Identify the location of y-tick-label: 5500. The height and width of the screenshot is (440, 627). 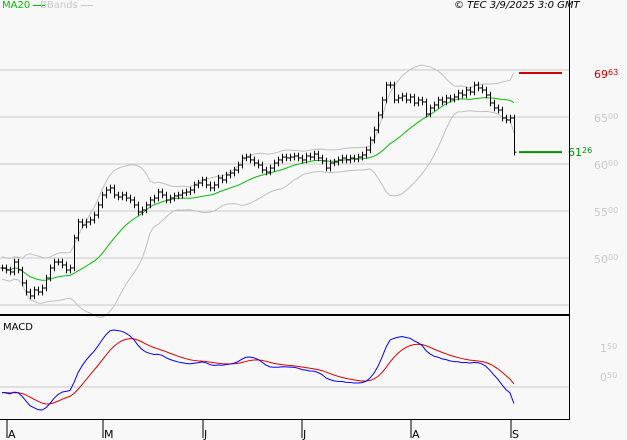
(606, 212).